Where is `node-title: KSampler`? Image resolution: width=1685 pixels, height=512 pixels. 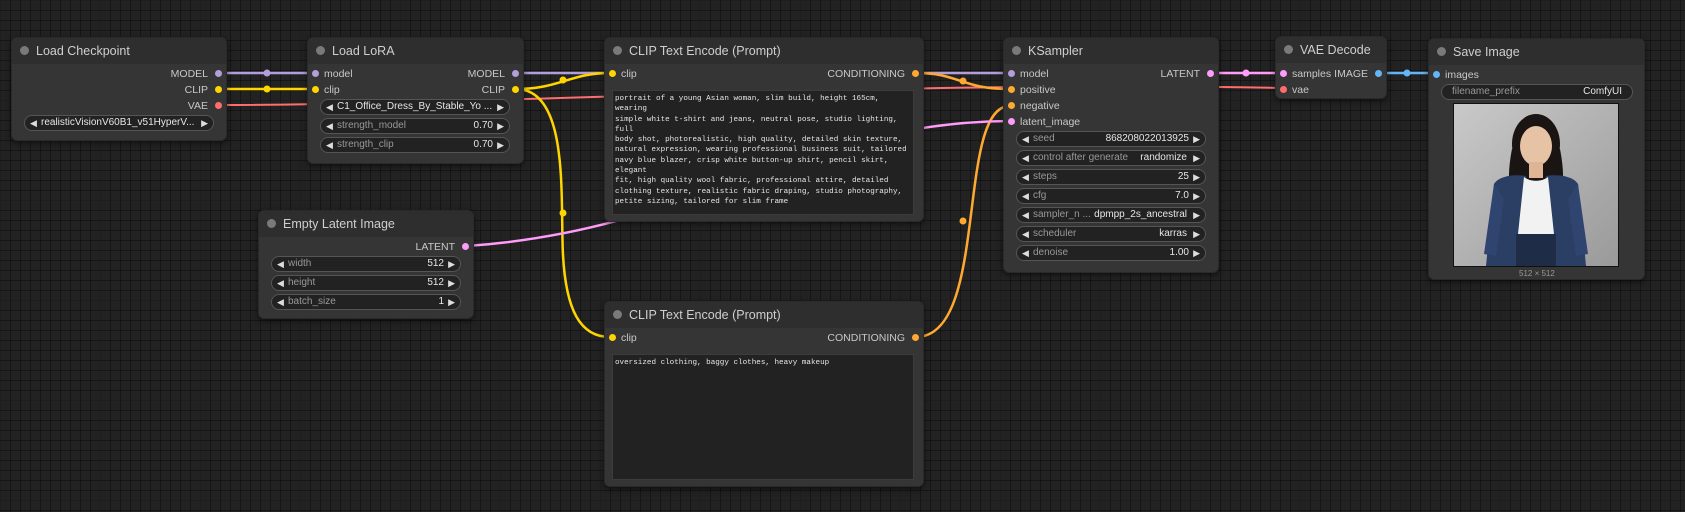
node-title: KSampler is located at coordinates (1111, 51).